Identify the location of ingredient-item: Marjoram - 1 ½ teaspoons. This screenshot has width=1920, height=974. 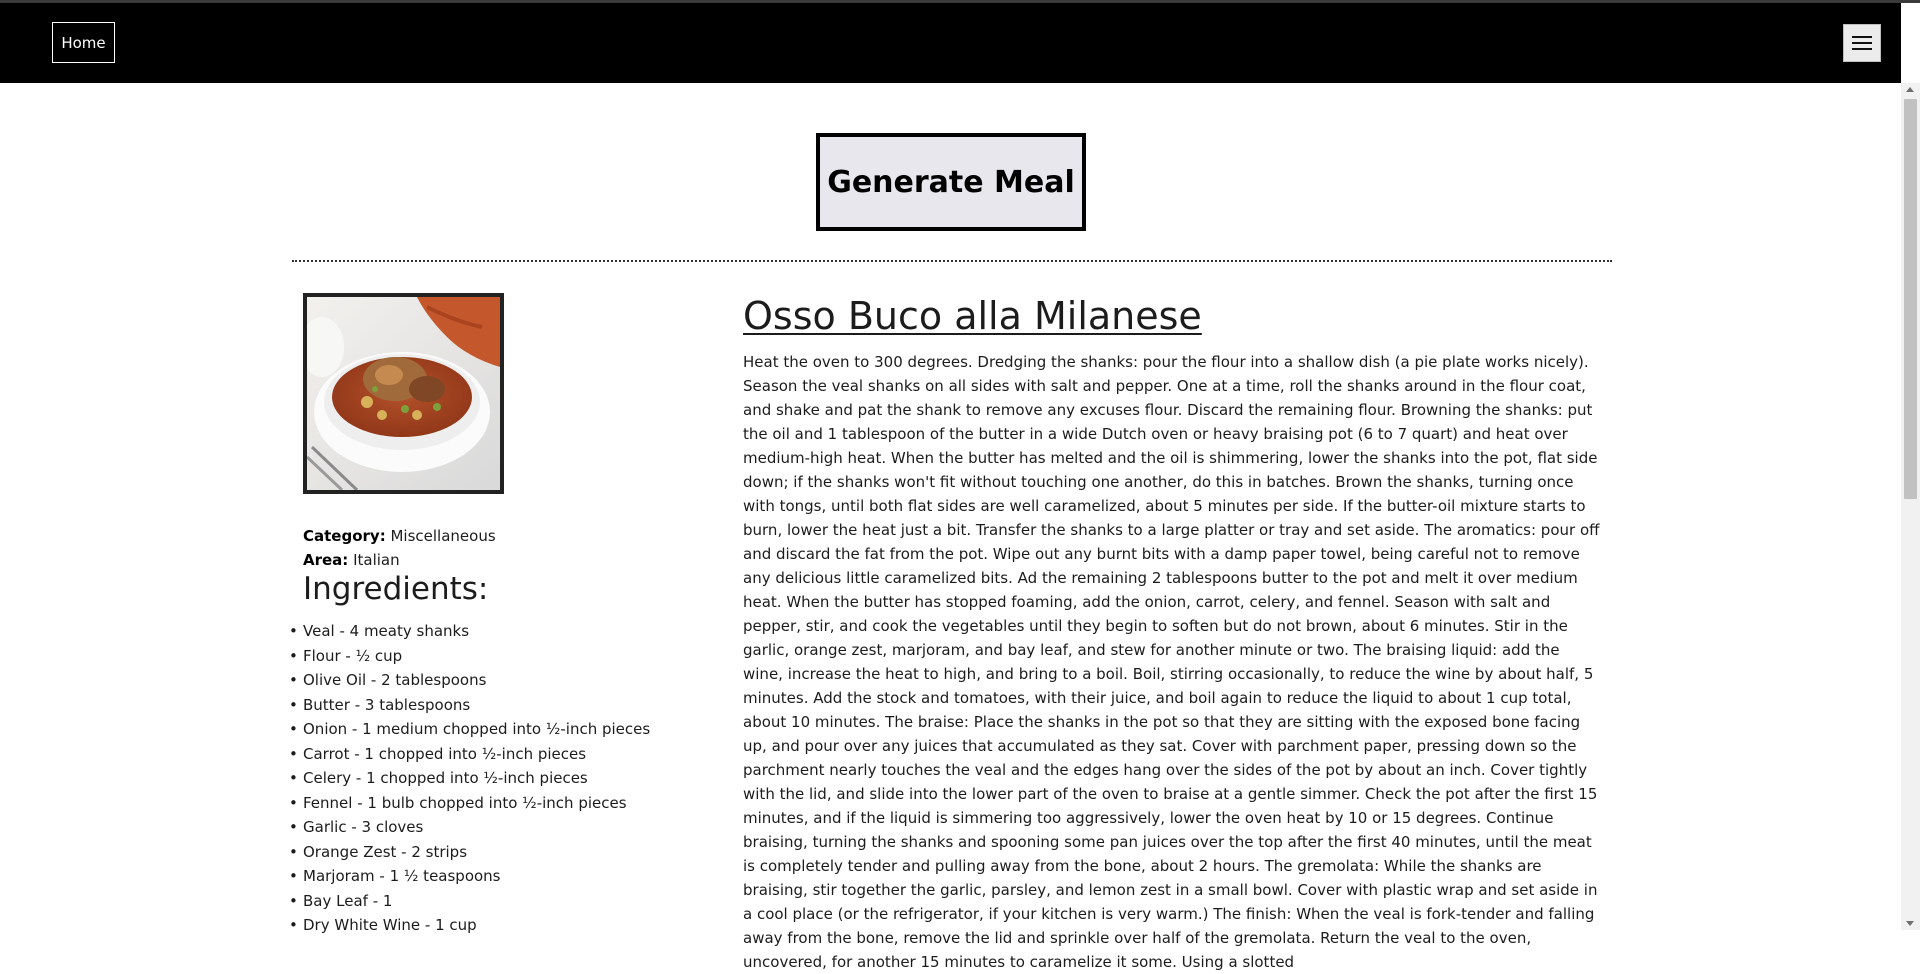
(469, 876).